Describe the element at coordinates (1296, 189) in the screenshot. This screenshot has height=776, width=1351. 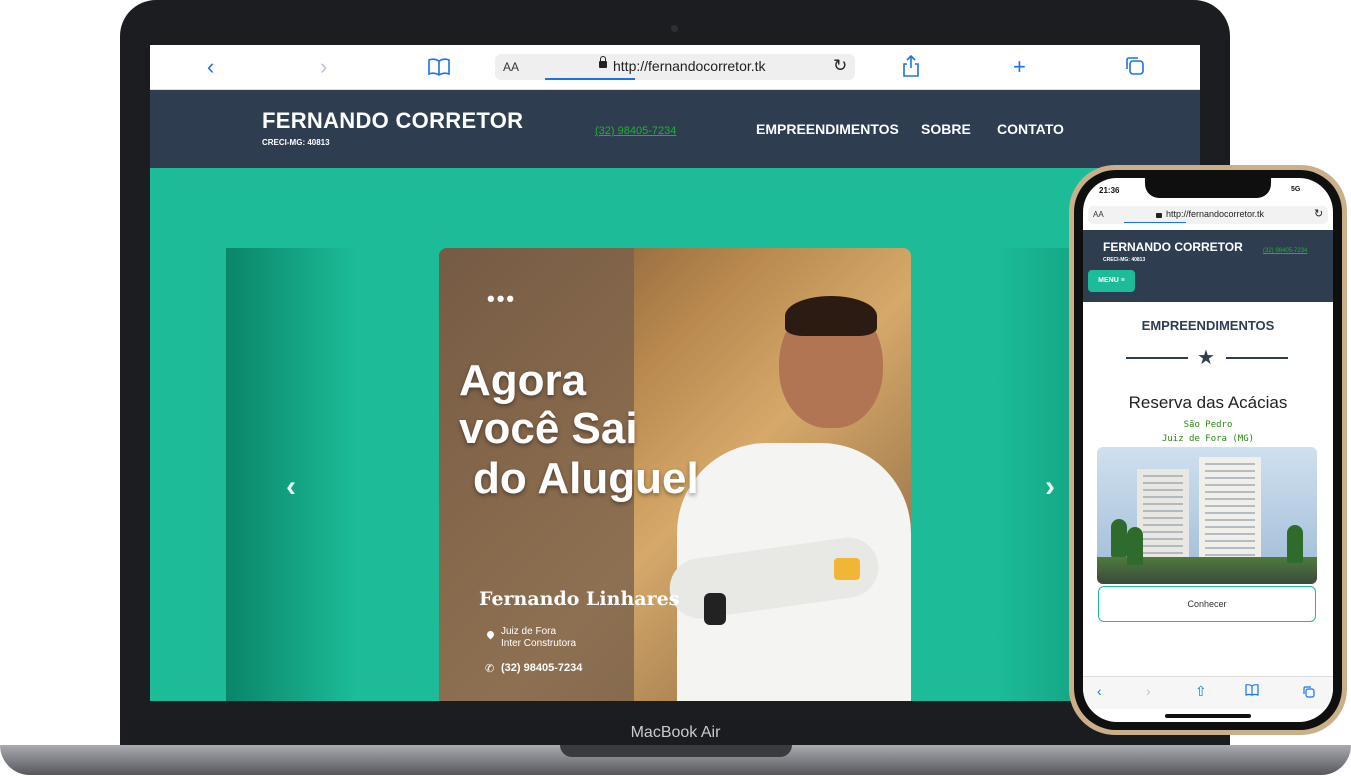
I see `status-network: 5G` at that location.